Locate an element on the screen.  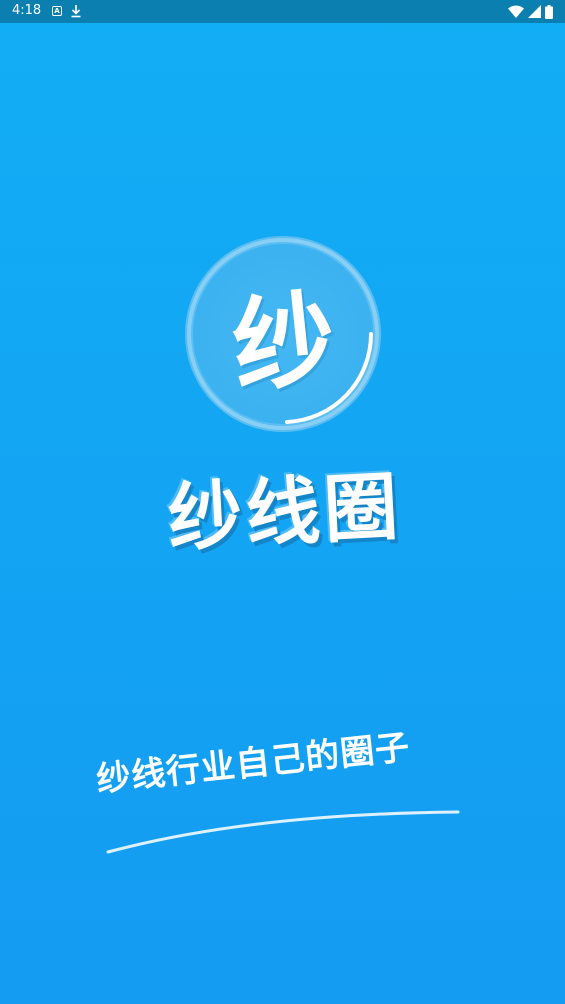
app-logo: 纱 is located at coordinates (283, 334).